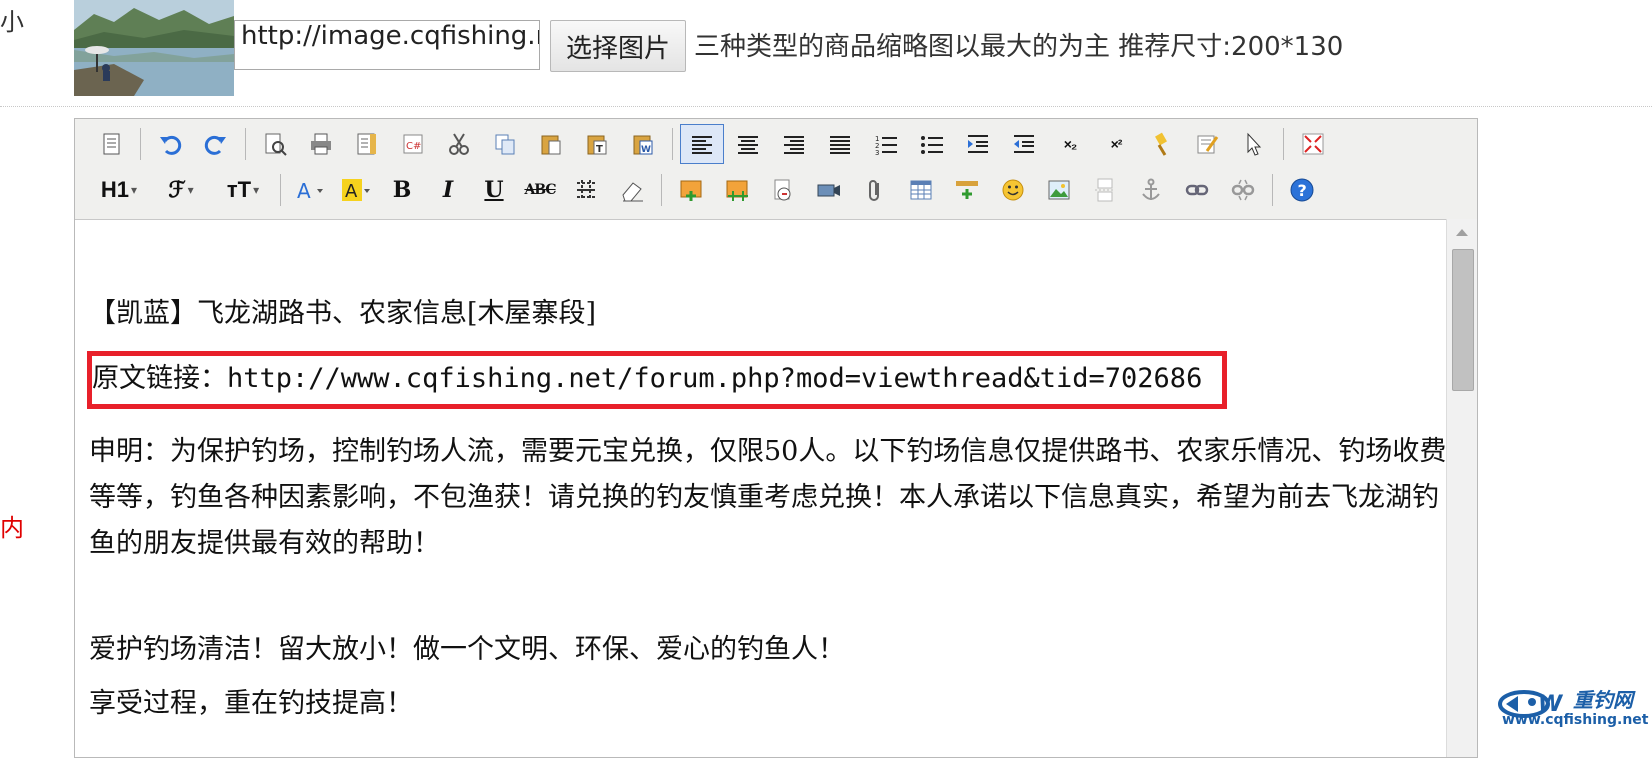  Describe the element at coordinates (448, 190) in the screenshot. I see `italic-icon: I` at that location.